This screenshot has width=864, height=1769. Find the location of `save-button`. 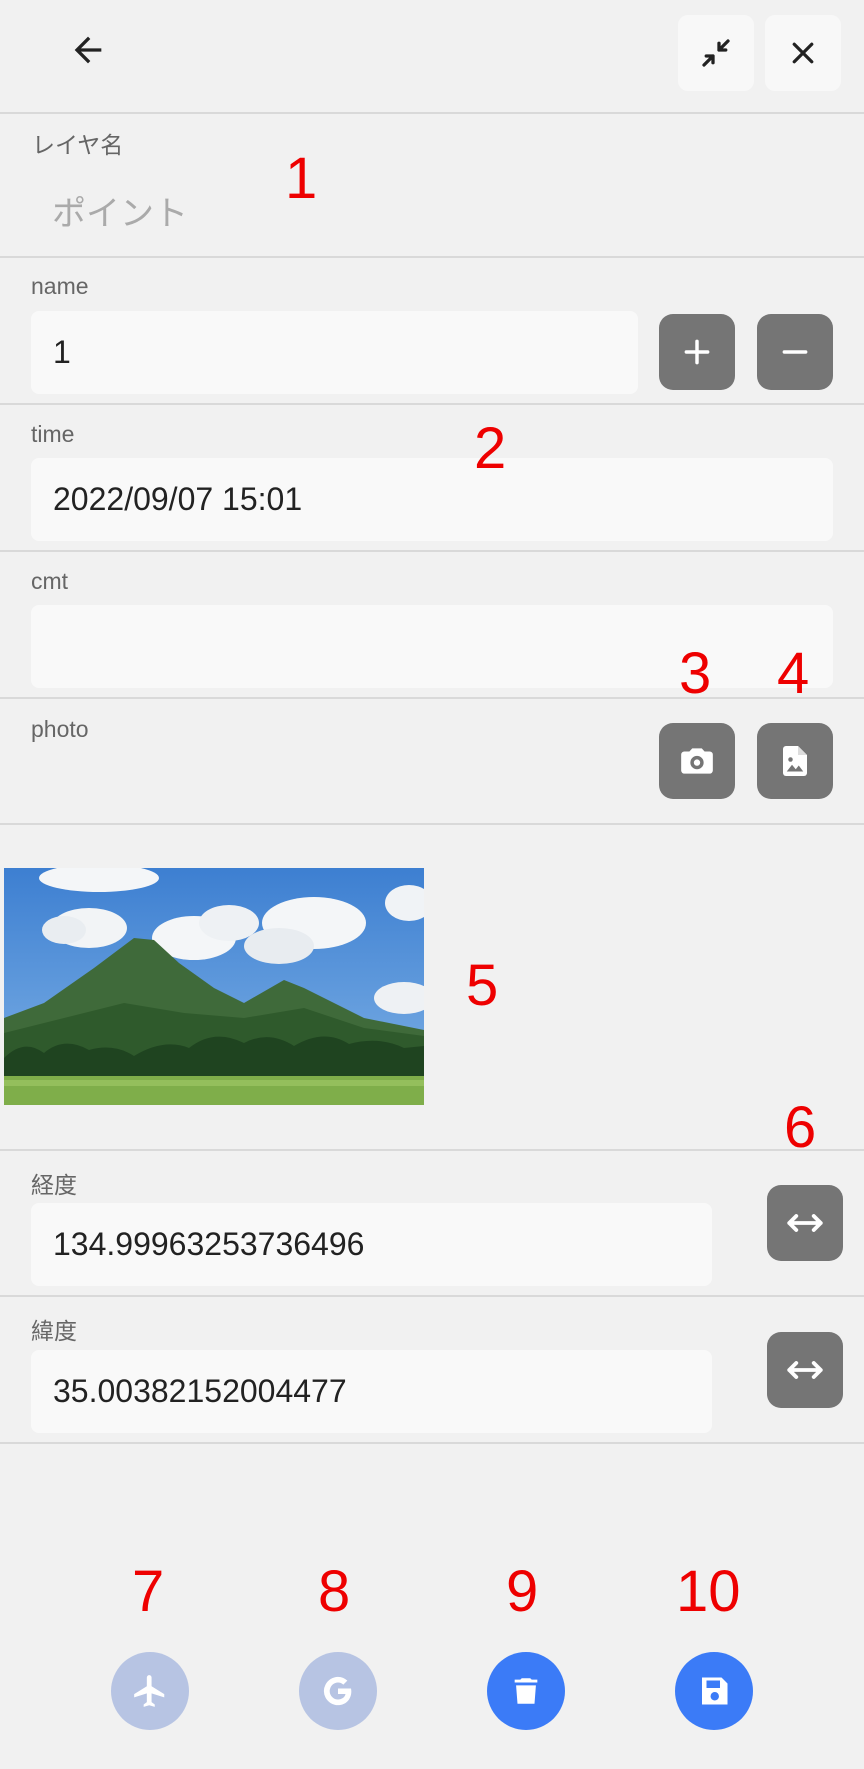

save-button is located at coordinates (714, 1691).